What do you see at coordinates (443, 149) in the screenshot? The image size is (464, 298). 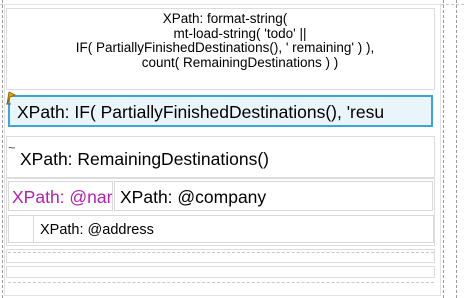 I see `right-margin-guide` at bounding box center [443, 149].